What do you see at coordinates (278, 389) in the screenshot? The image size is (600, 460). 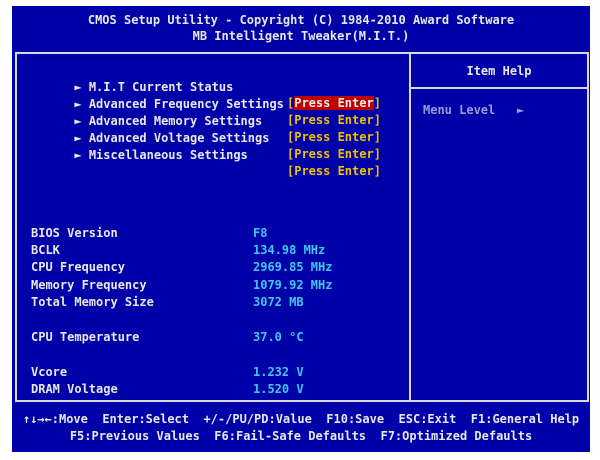 I see `info-value-dram-voltage: 1.520 V` at bounding box center [278, 389].